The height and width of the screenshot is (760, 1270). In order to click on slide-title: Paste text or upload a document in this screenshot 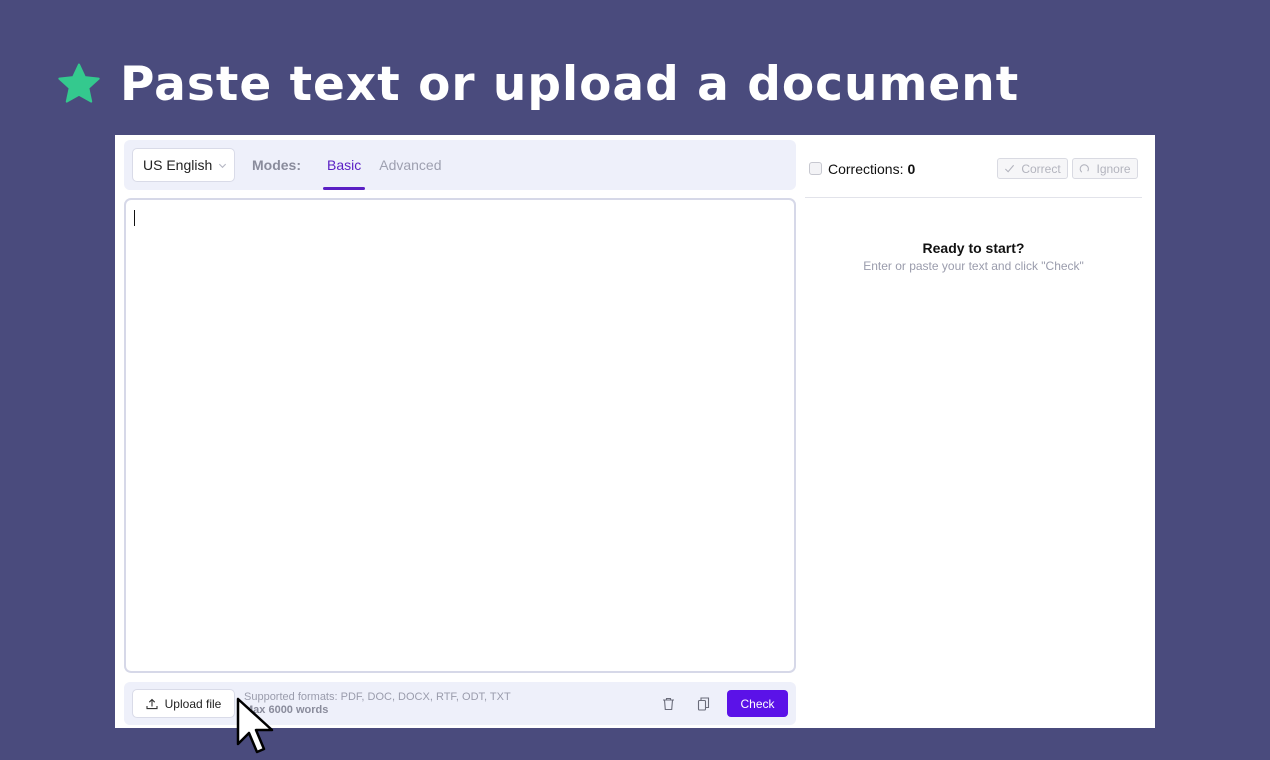, I will do `click(570, 84)`.